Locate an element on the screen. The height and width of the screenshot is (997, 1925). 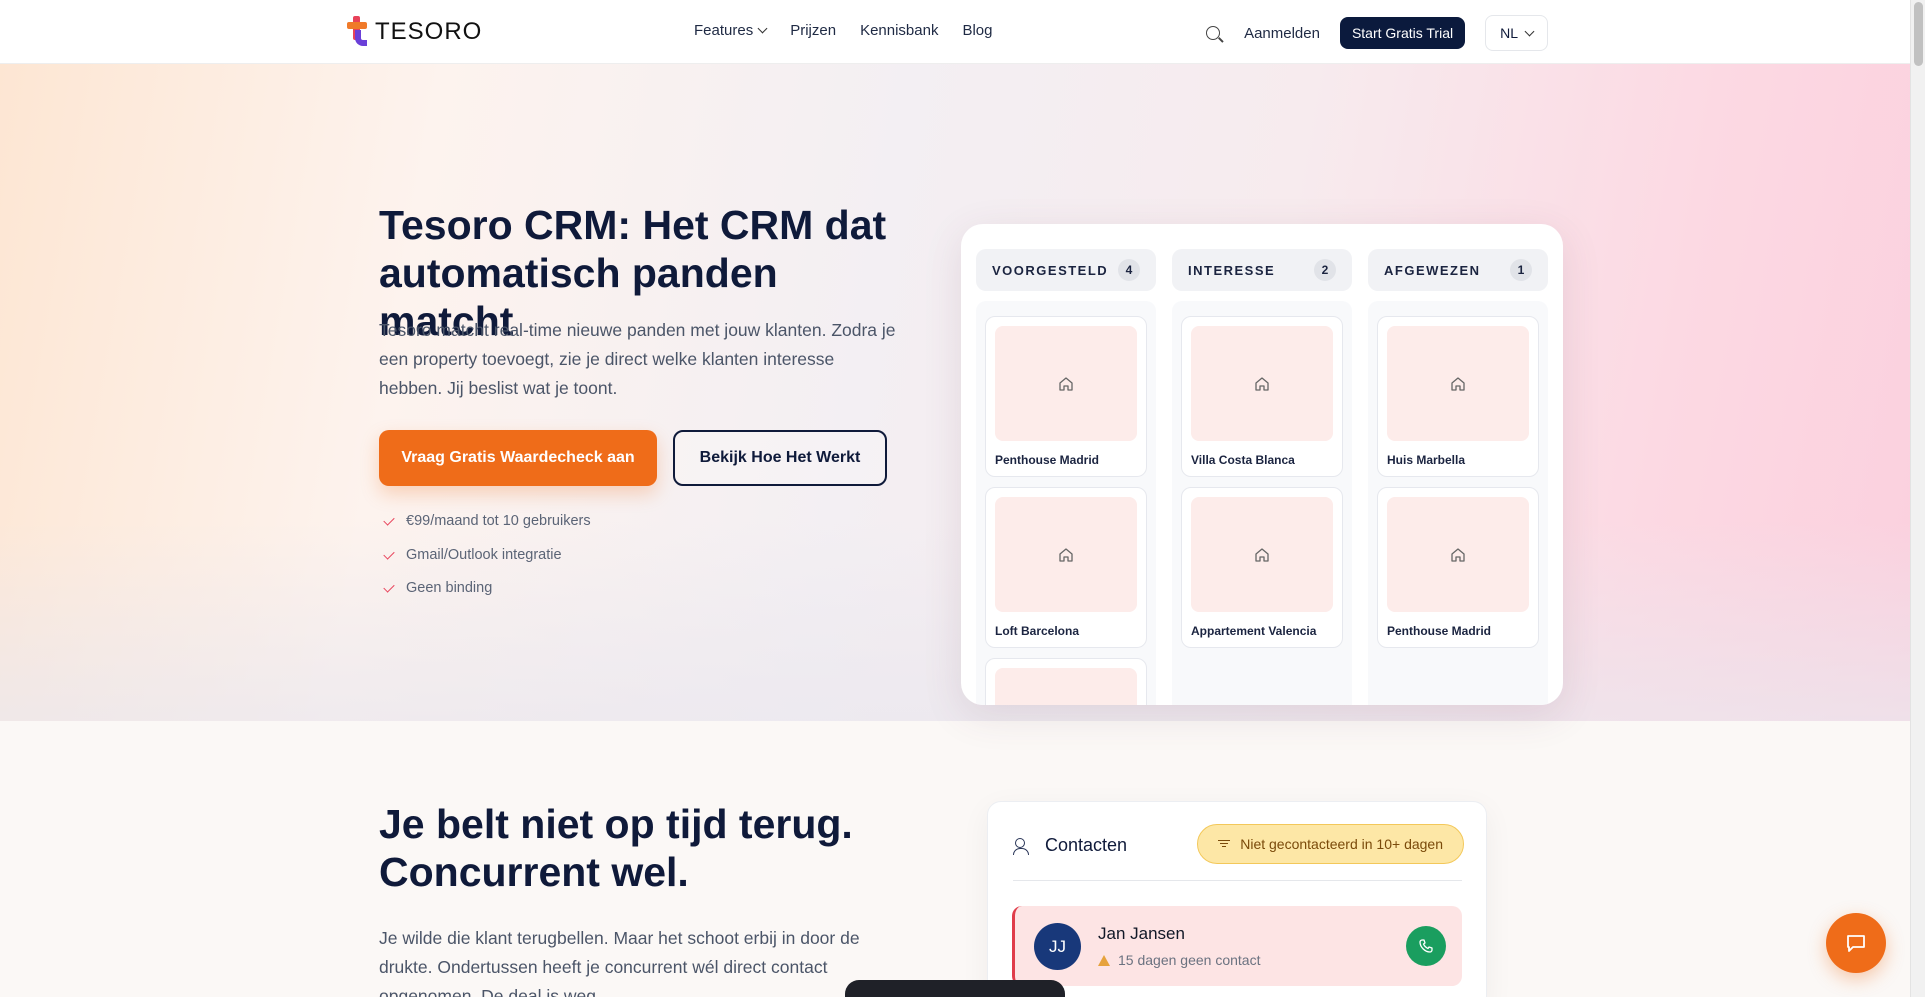
column-header-voorgesteld: VOORGESTELD 4 is located at coordinates (1066, 270).